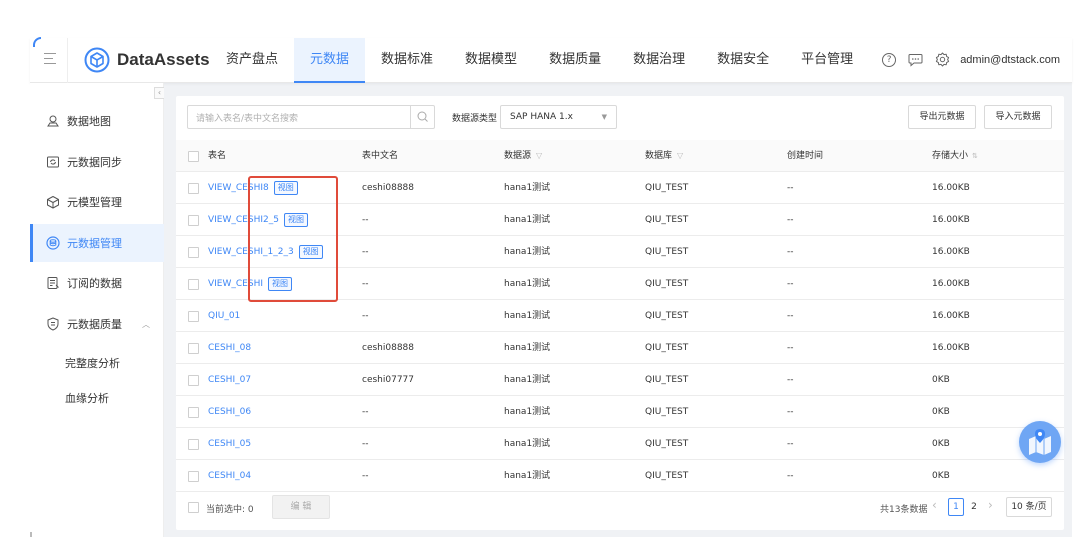  I want to click on sidebar-subitem-lineage: 血缘分析, so click(87, 398).